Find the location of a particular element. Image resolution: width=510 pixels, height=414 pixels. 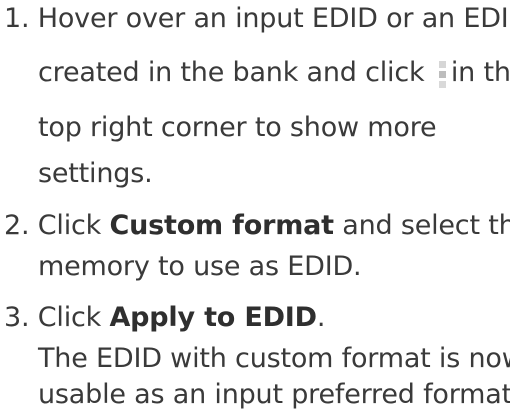

step-2-number: 2. is located at coordinates (17, 225).